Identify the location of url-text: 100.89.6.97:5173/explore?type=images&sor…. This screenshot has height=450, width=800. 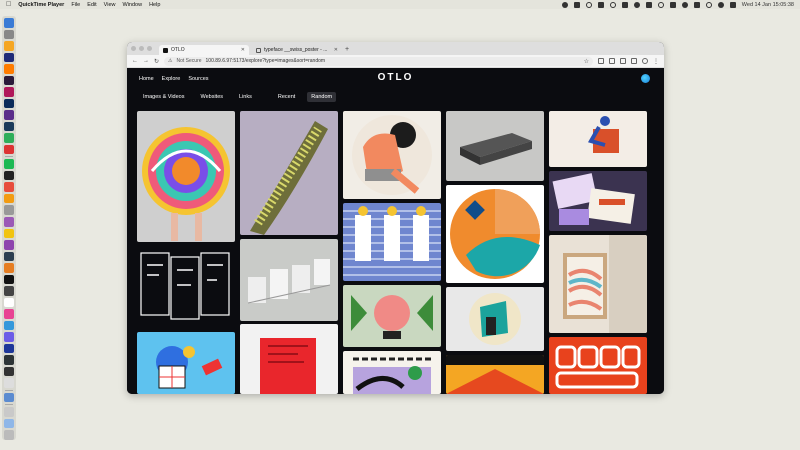
(266, 61).